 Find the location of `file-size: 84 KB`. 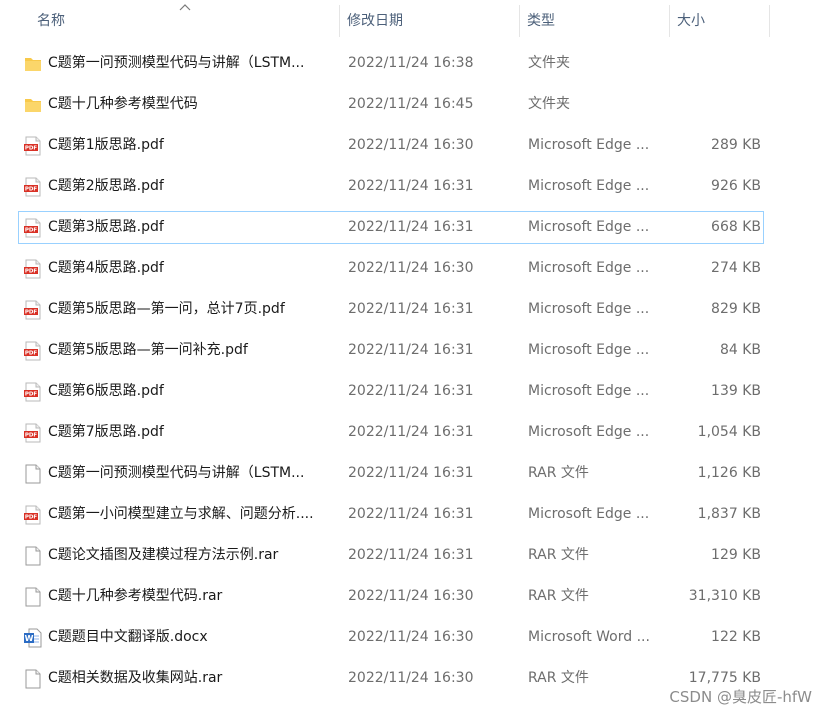

file-size: 84 KB is located at coordinates (740, 350).